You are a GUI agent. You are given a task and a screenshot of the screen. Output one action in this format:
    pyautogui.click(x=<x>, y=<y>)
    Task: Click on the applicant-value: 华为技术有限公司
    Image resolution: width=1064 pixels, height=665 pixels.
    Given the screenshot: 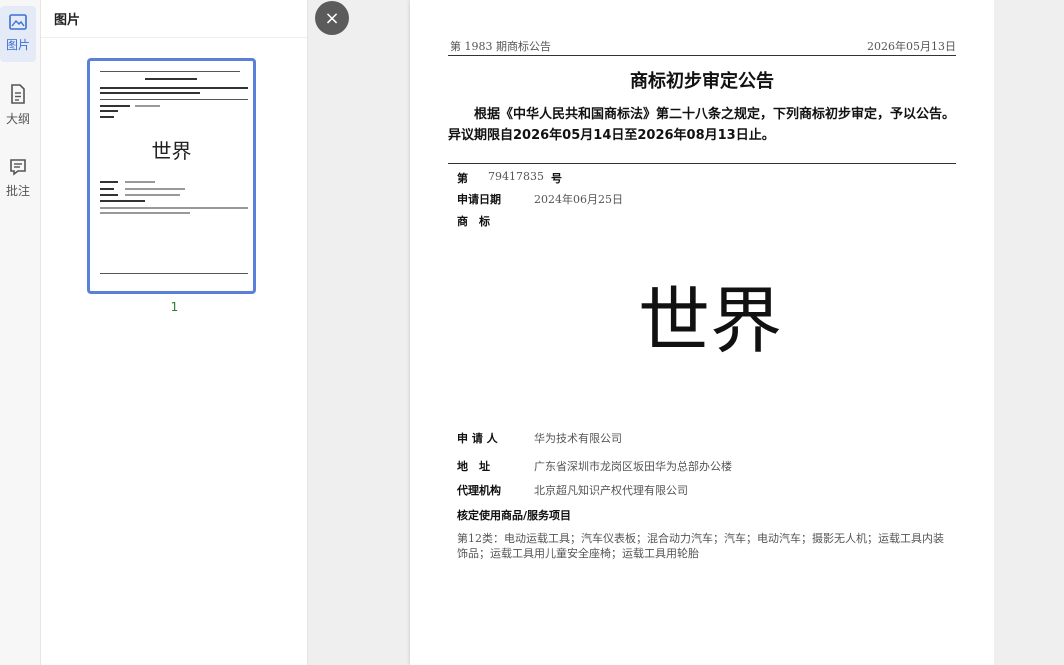 What is the action you would take?
    pyautogui.click(x=578, y=438)
    